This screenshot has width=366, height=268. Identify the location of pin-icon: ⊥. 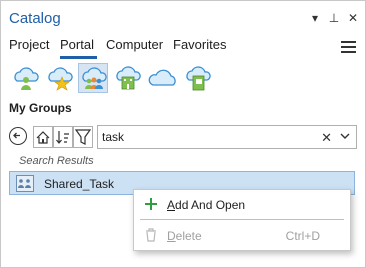
(334, 18).